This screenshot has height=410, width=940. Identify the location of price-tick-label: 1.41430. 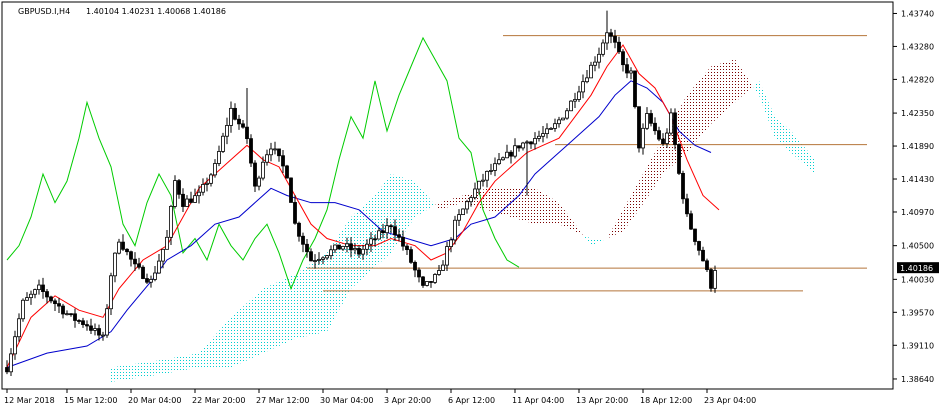
(917, 179).